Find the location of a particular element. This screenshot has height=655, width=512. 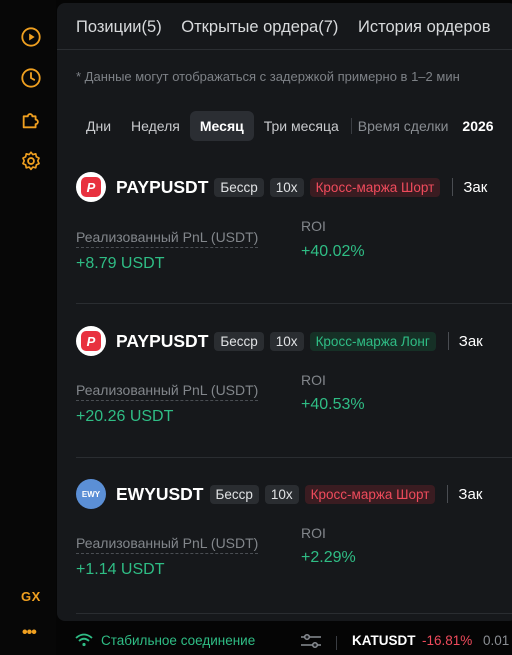

ticker-change: -16.81% is located at coordinates (447, 640).